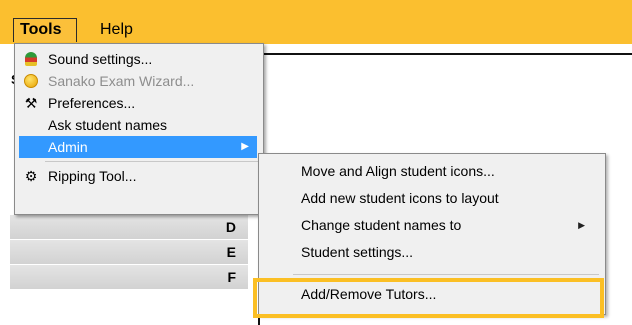 The height and width of the screenshot is (325, 632). What do you see at coordinates (119, 30) in the screenshot?
I see `menu-help: Help` at bounding box center [119, 30].